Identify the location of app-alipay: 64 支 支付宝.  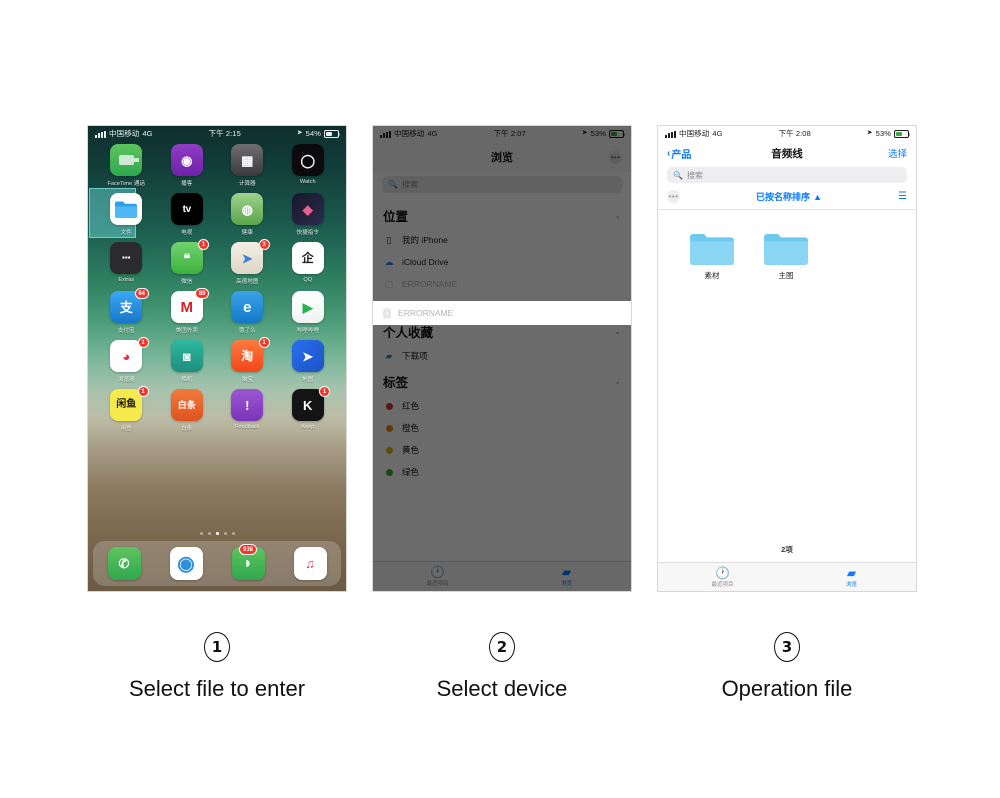
(126, 311).